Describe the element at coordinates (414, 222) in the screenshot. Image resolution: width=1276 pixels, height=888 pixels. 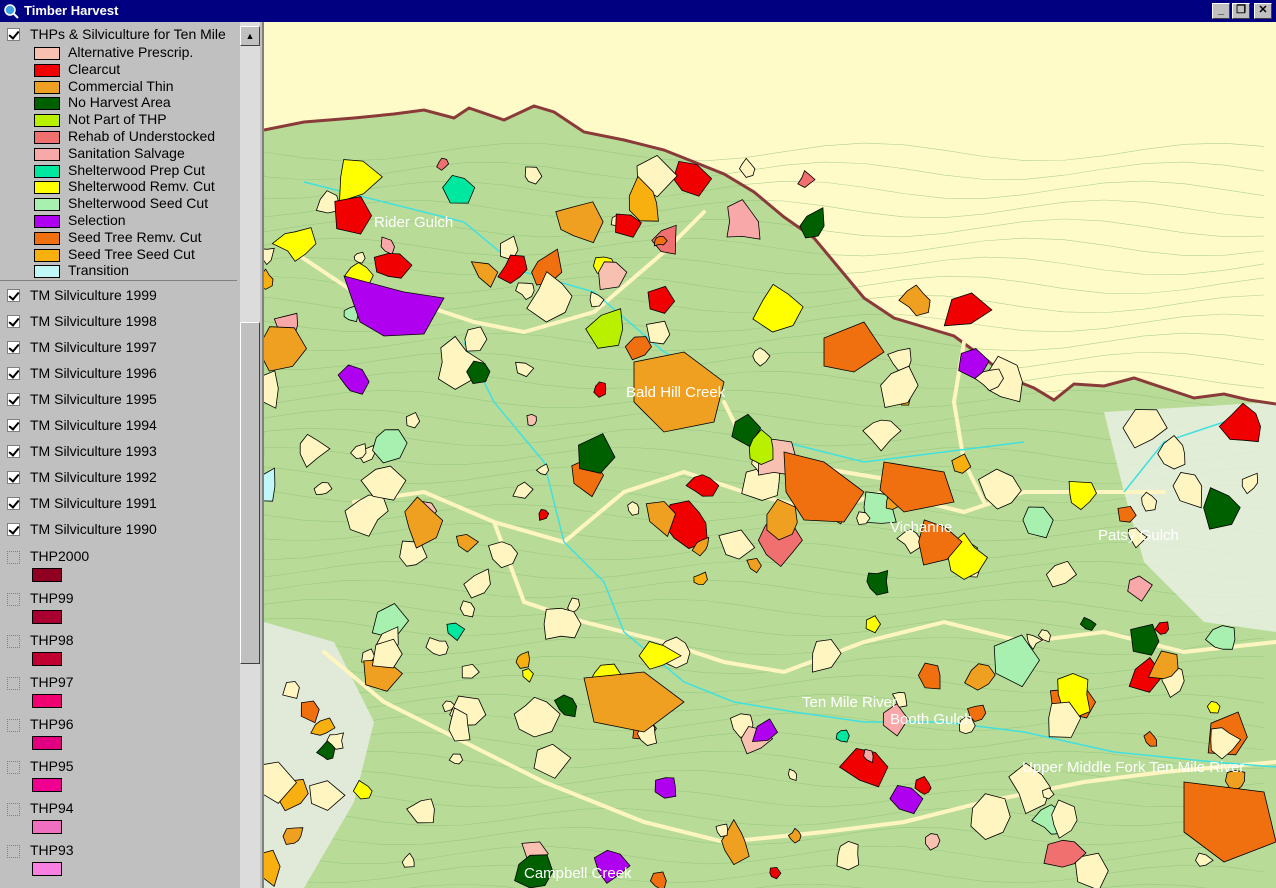
I see `place-label: Rider Gulch` at that location.